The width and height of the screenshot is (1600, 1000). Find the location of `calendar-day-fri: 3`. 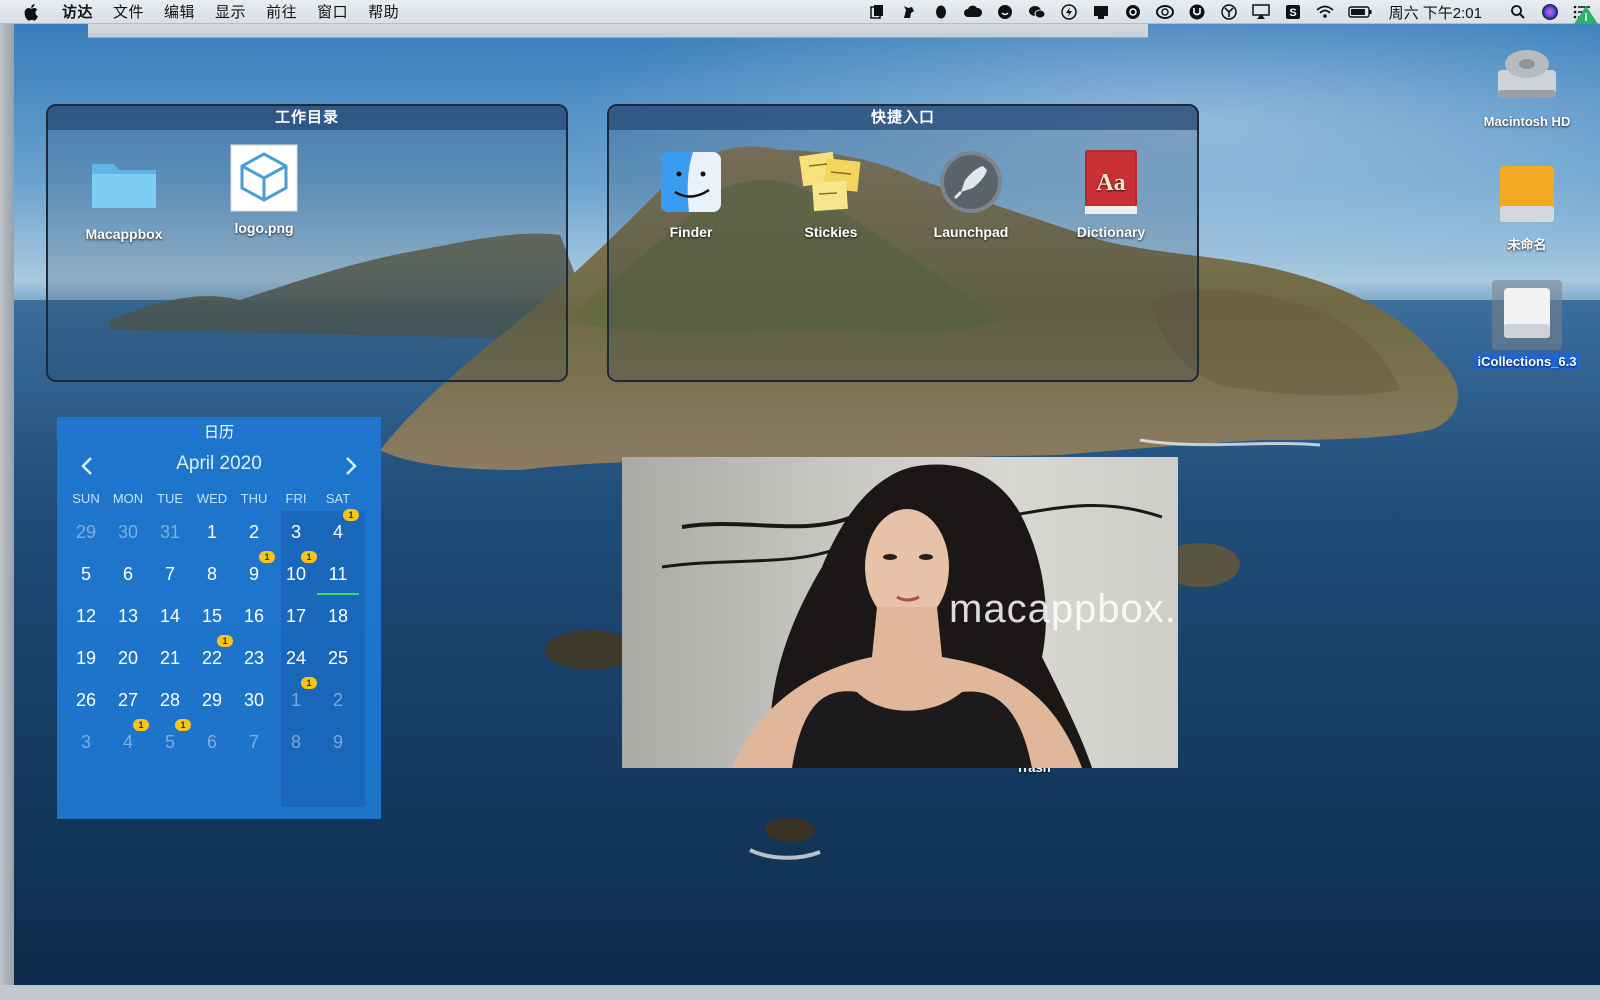

calendar-day-fri: 3 is located at coordinates (296, 532).